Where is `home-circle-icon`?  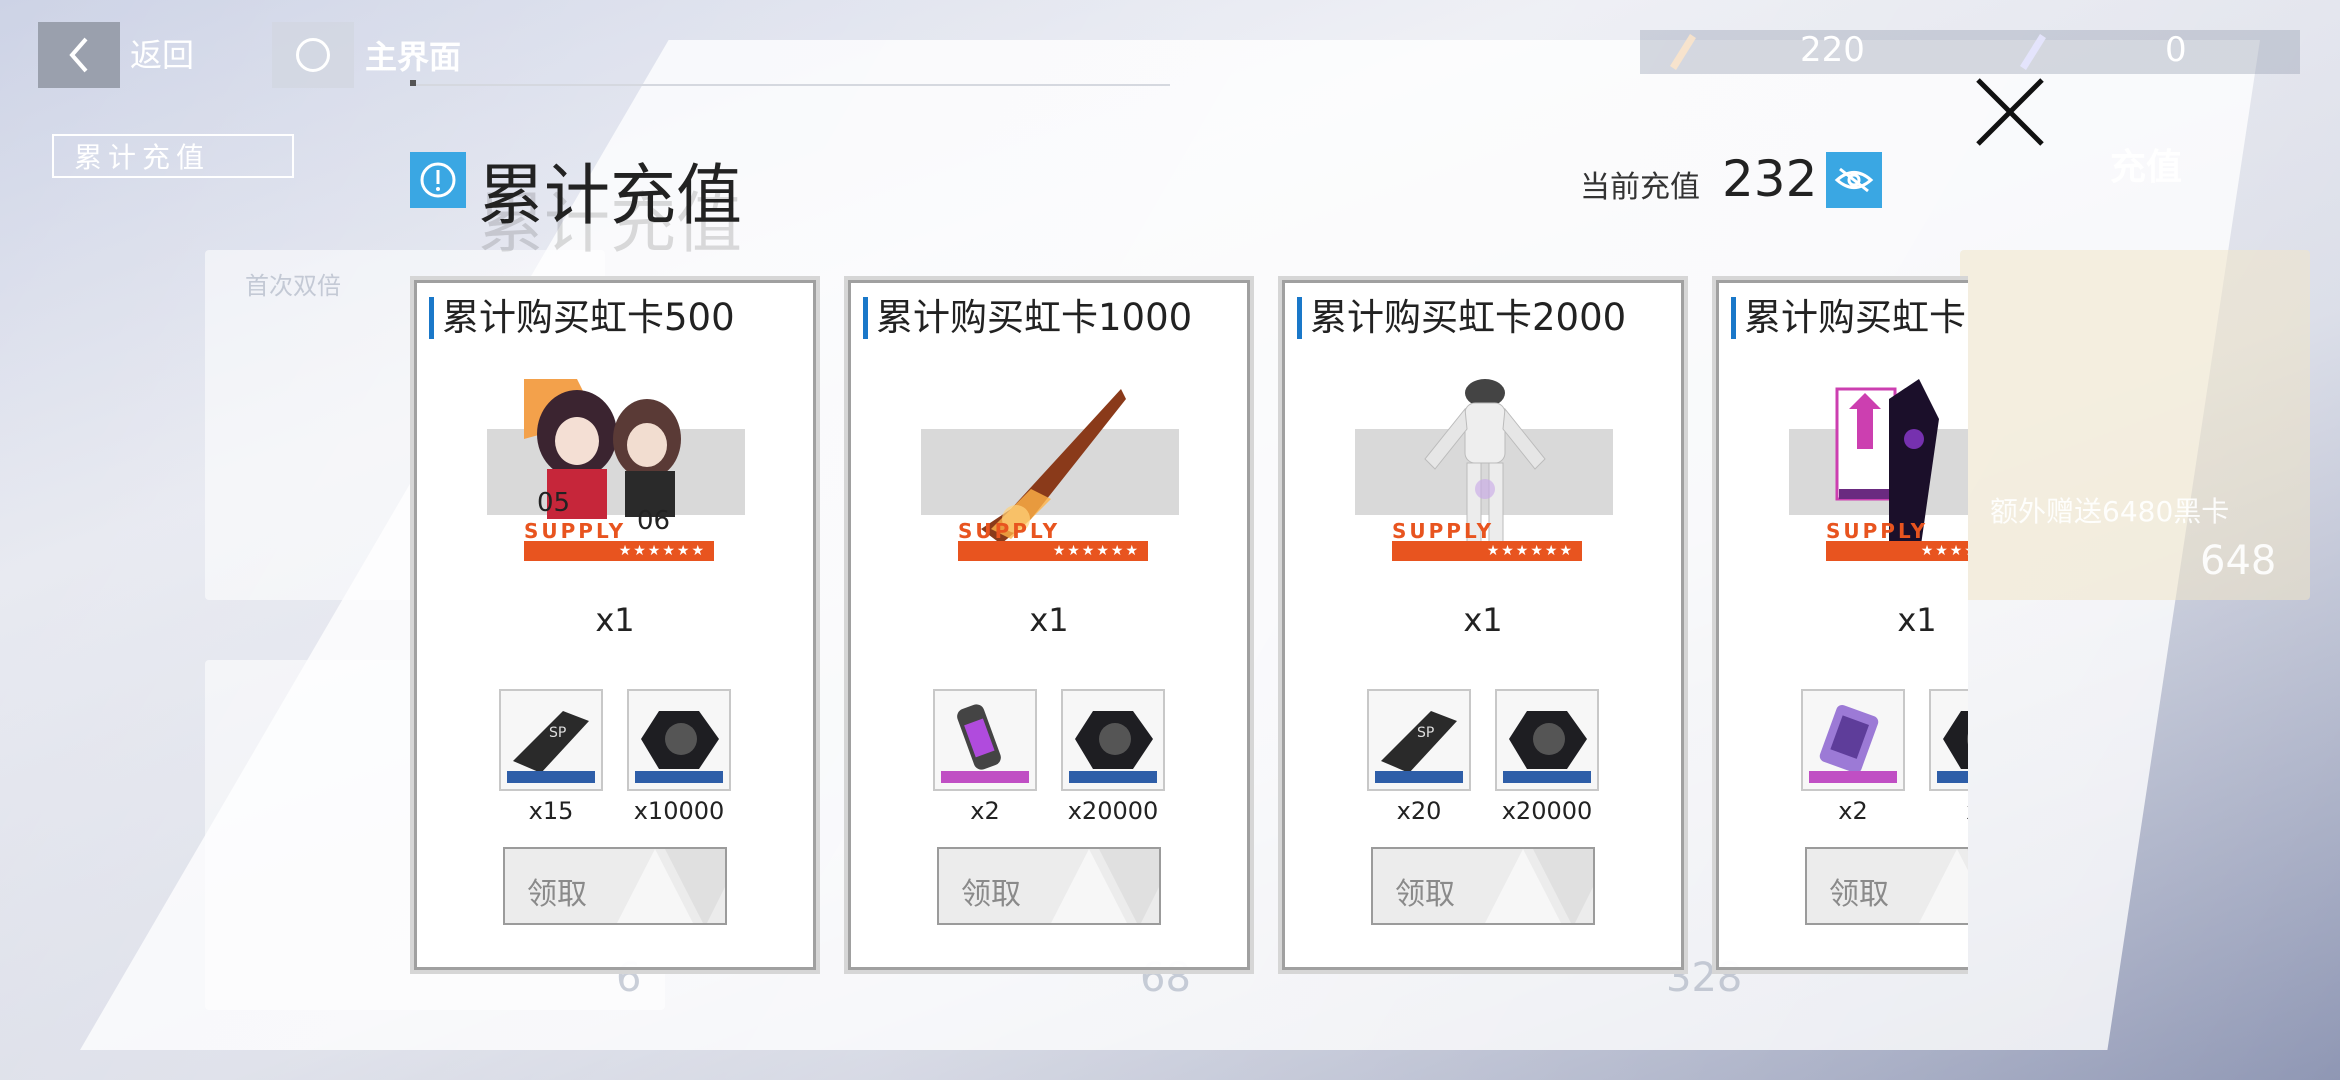
home-circle-icon is located at coordinates (313, 55).